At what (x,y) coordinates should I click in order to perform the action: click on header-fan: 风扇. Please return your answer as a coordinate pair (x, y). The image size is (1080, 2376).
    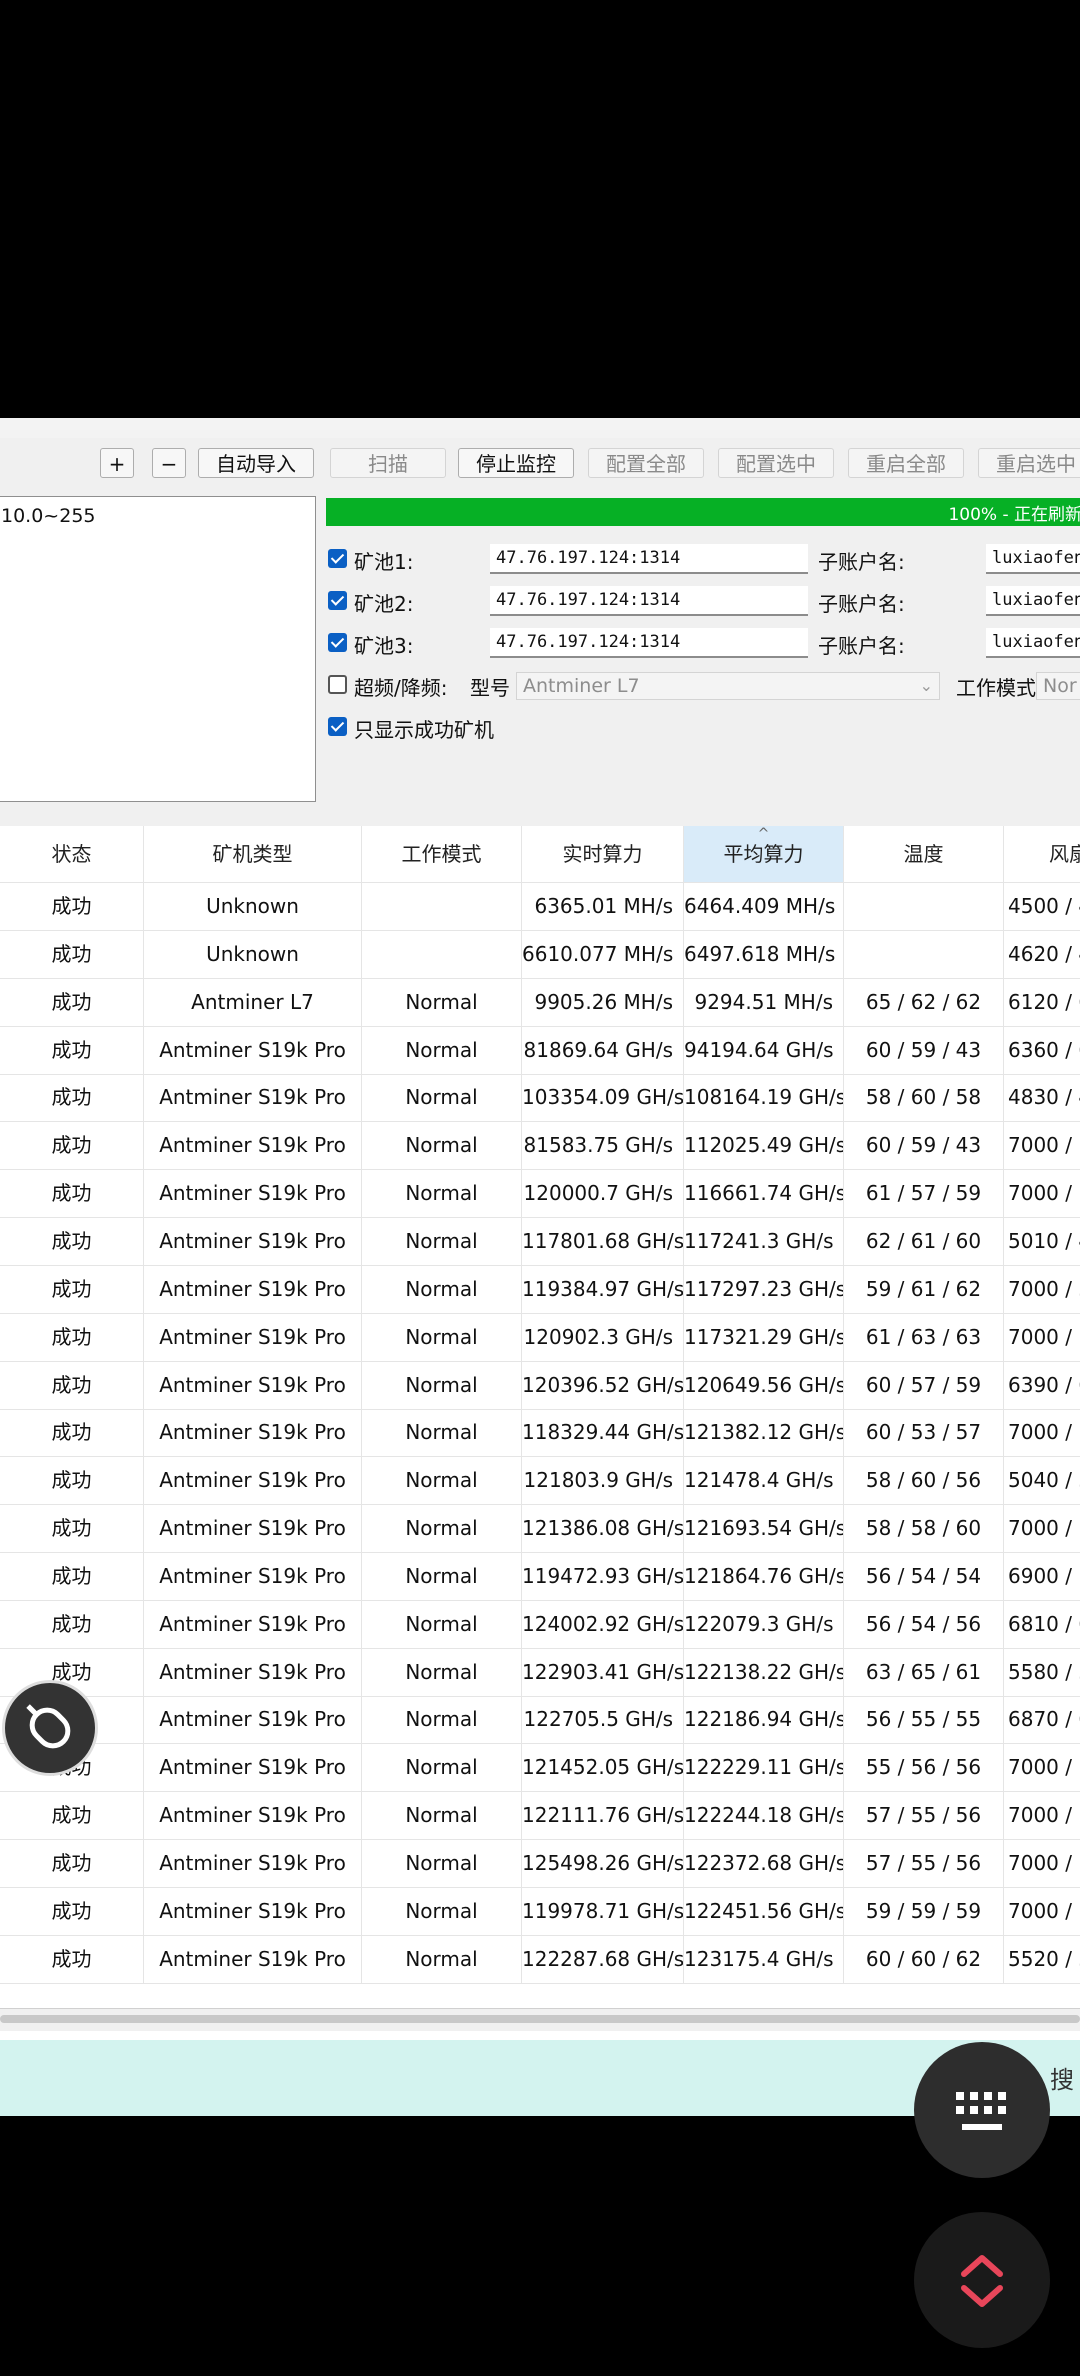
    Looking at the image, I should click on (1042, 854).